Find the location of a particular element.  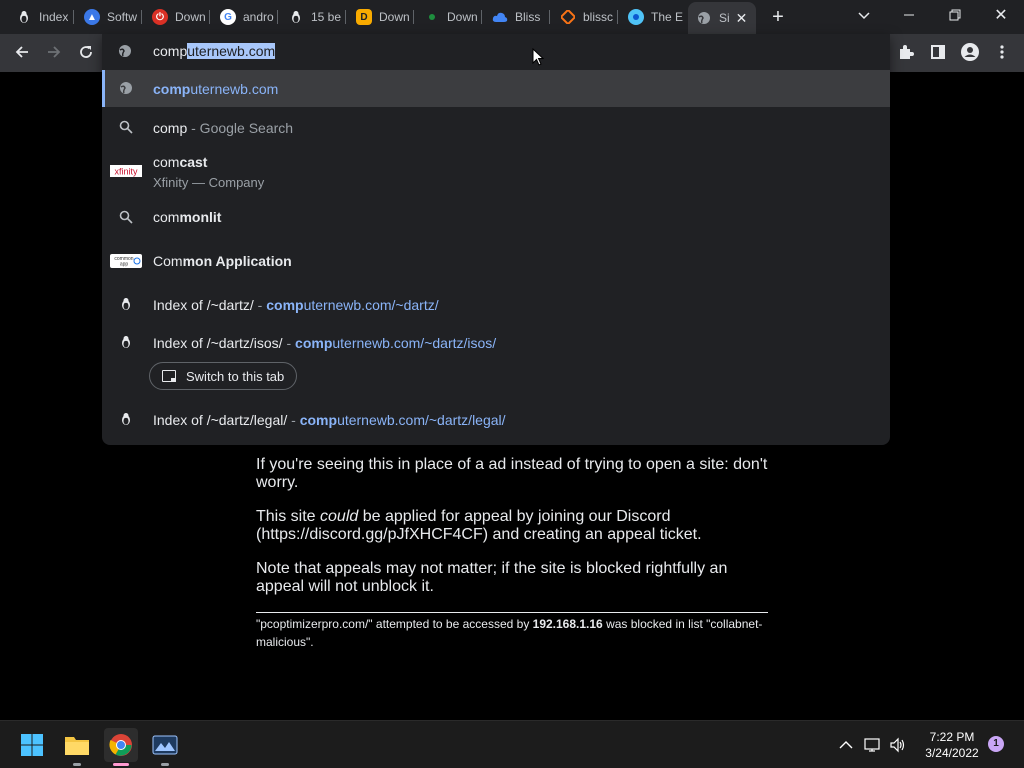

completion-text: cast is located at coordinates (193, 162).